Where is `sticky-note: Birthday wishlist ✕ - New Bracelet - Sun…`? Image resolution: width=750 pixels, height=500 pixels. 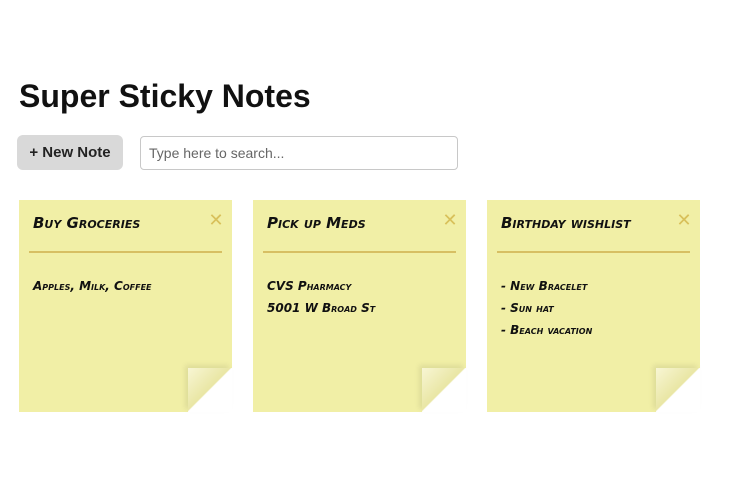
sticky-note: Birthday wishlist ✕ - New Bracelet - Sun… is located at coordinates (593, 306).